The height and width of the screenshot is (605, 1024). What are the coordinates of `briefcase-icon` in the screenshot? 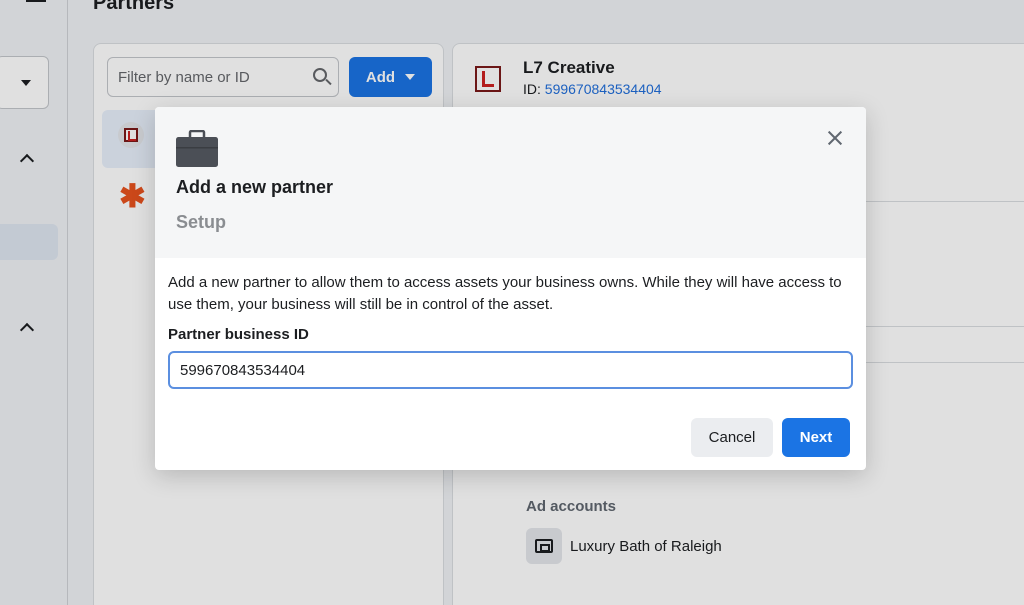 It's located at (197, 148).